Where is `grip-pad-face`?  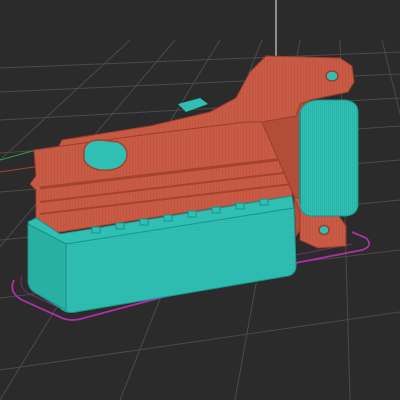
grip-pad-face is located at coordinates (329, 158).